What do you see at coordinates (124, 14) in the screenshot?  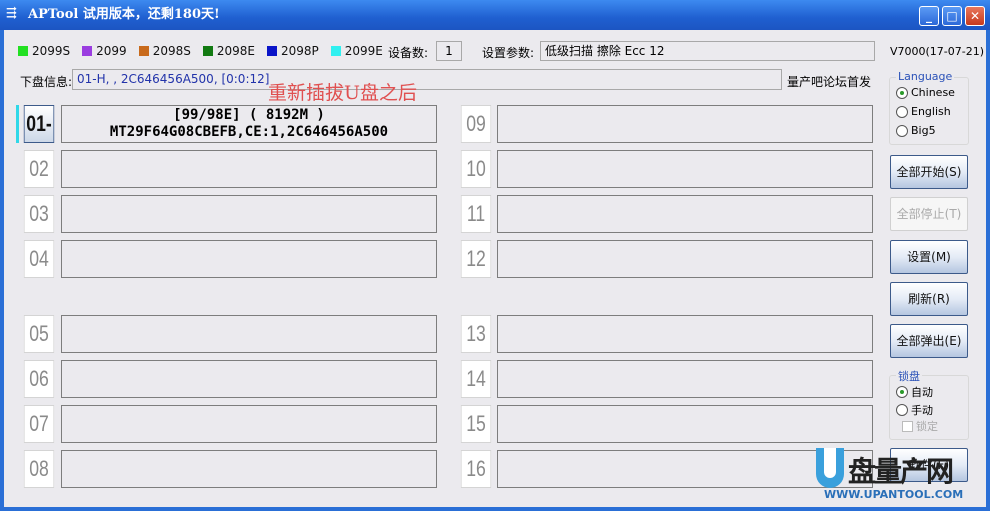 I see `window-title: APTool 试用版本，还剩180天!` at bounding box center [124, 14].